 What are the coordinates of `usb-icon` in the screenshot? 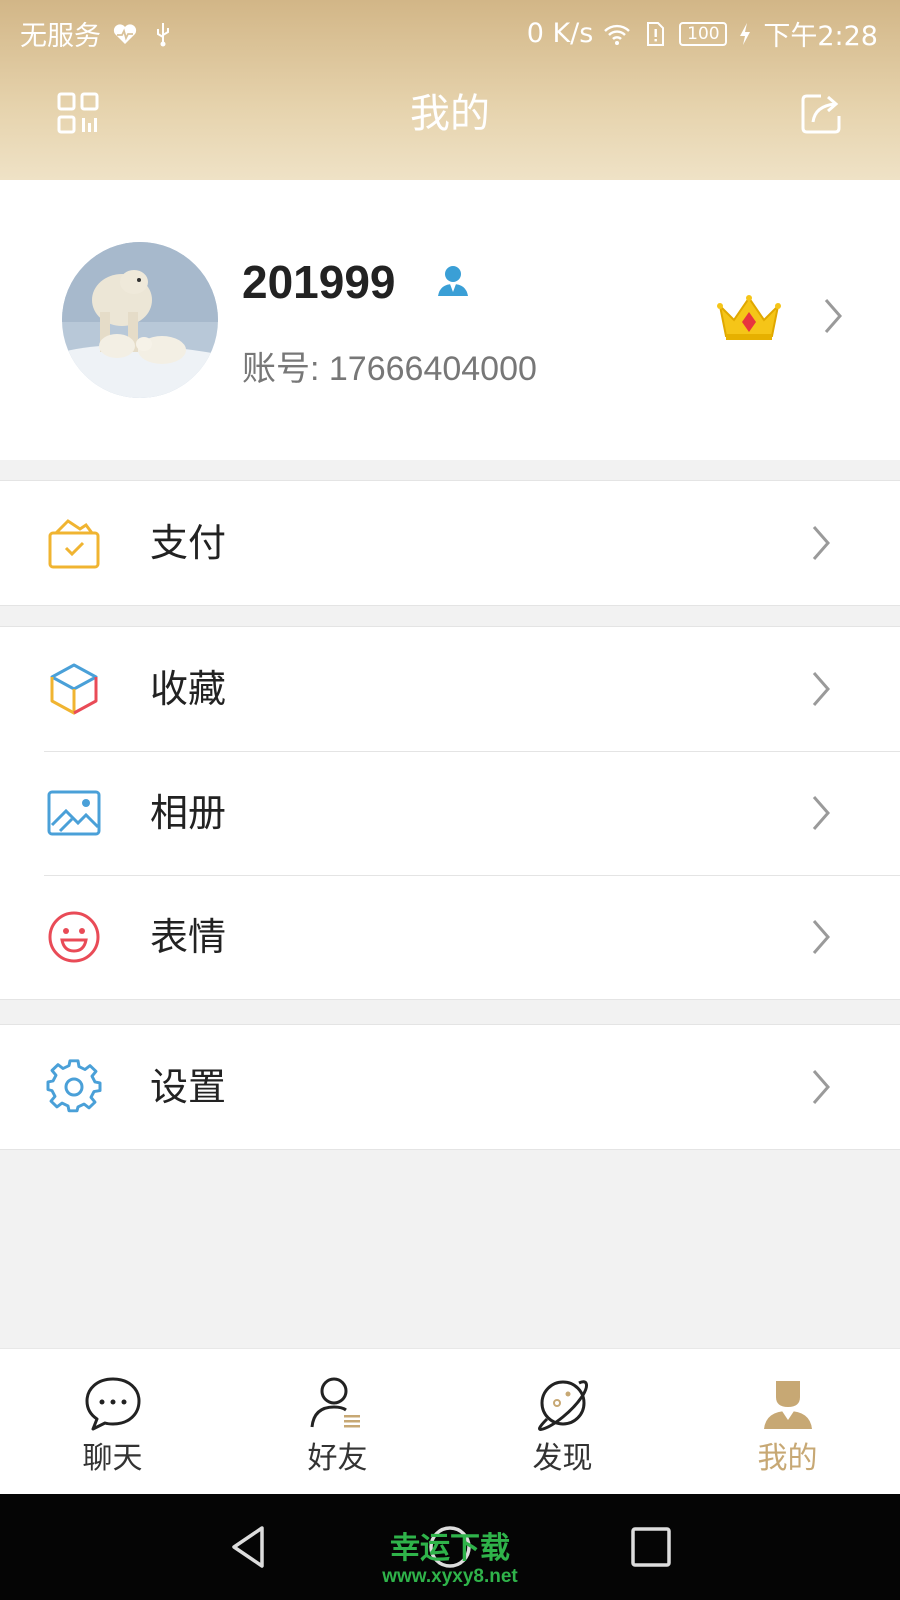 It's located at (163, 34).